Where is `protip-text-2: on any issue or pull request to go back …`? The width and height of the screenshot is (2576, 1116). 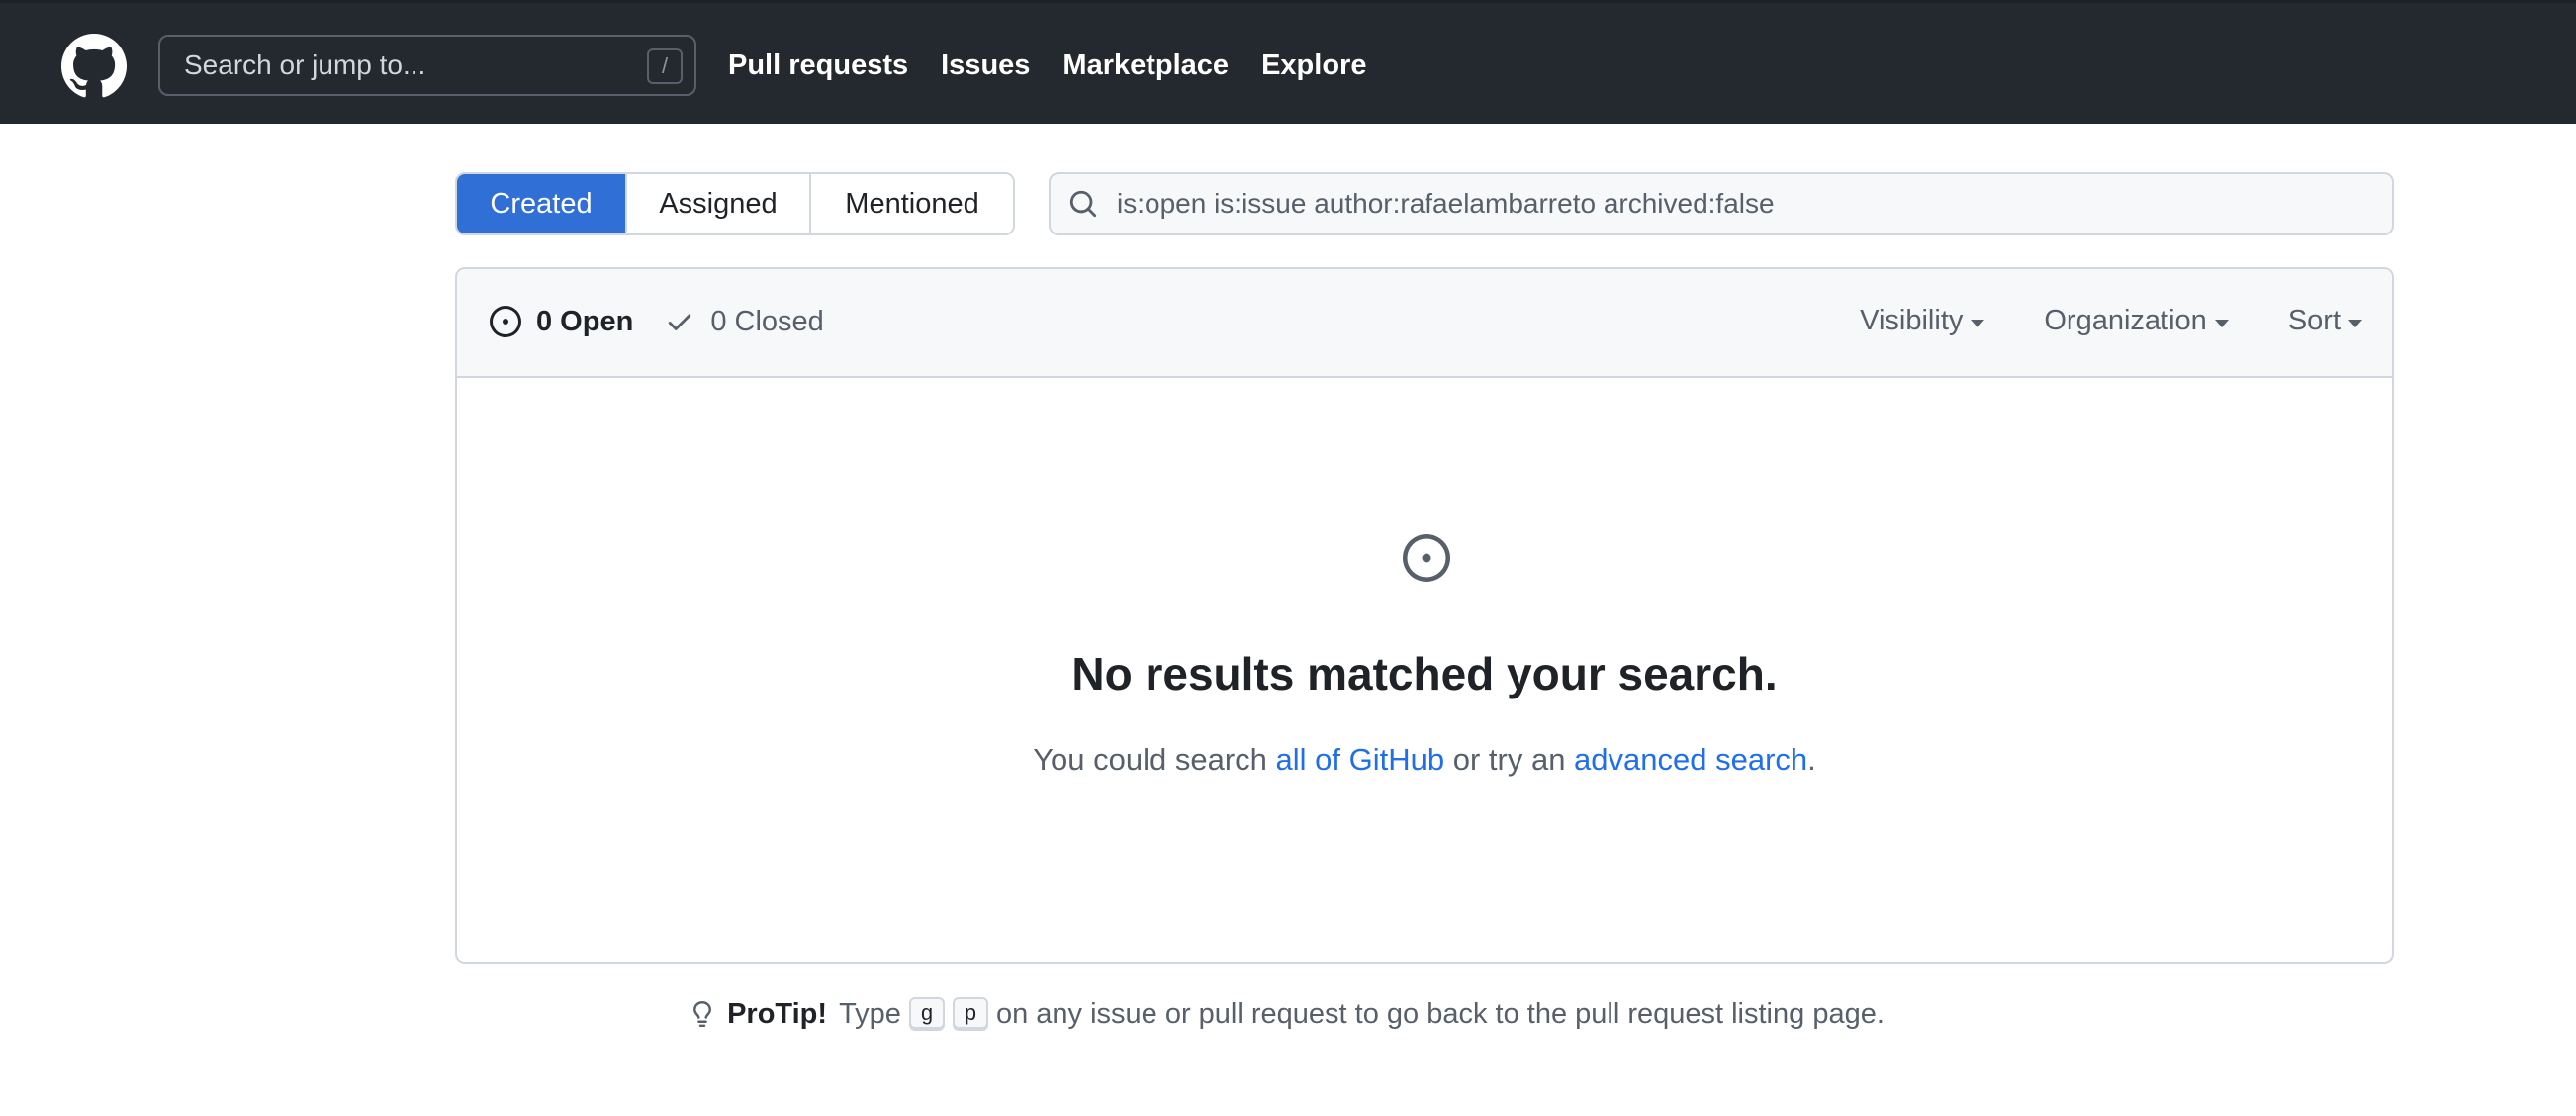 protip-text-2: on any issue or pull request to go back … is located at coordinates (1440, 1014).